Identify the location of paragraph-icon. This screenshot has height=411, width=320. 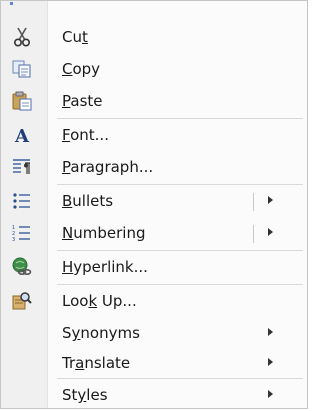
(22, 167).